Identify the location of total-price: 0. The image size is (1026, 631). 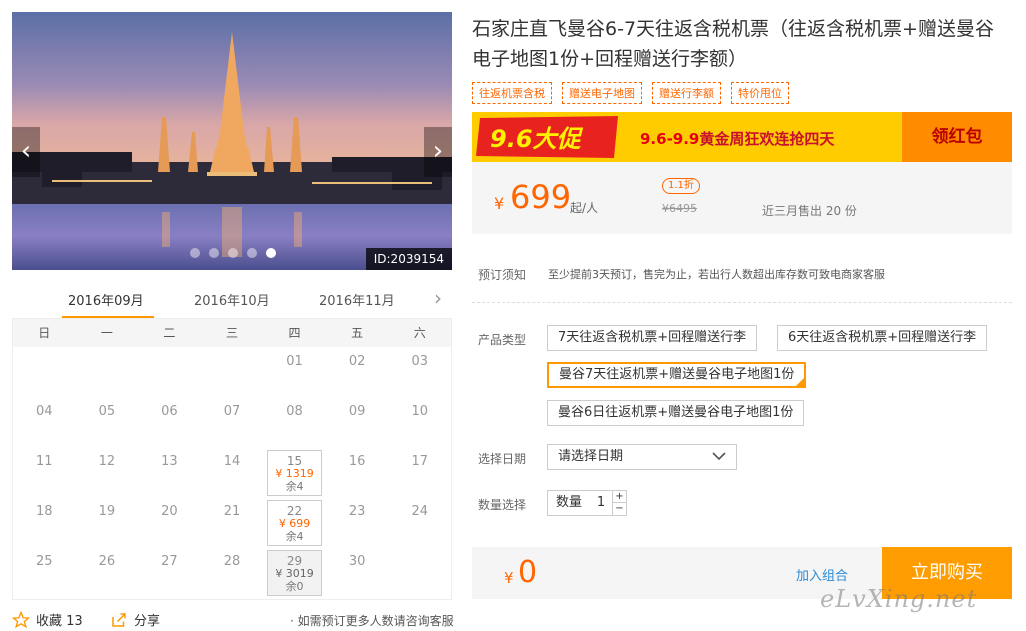
(528, 572).